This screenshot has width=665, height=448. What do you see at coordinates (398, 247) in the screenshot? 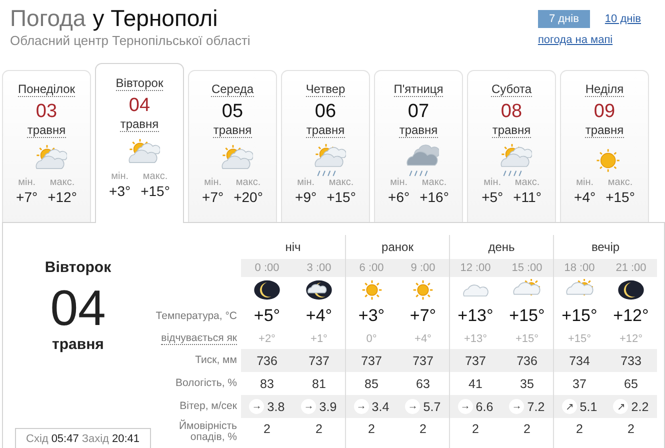
I see `period-label: ранок` at bounding box center [398, 247].